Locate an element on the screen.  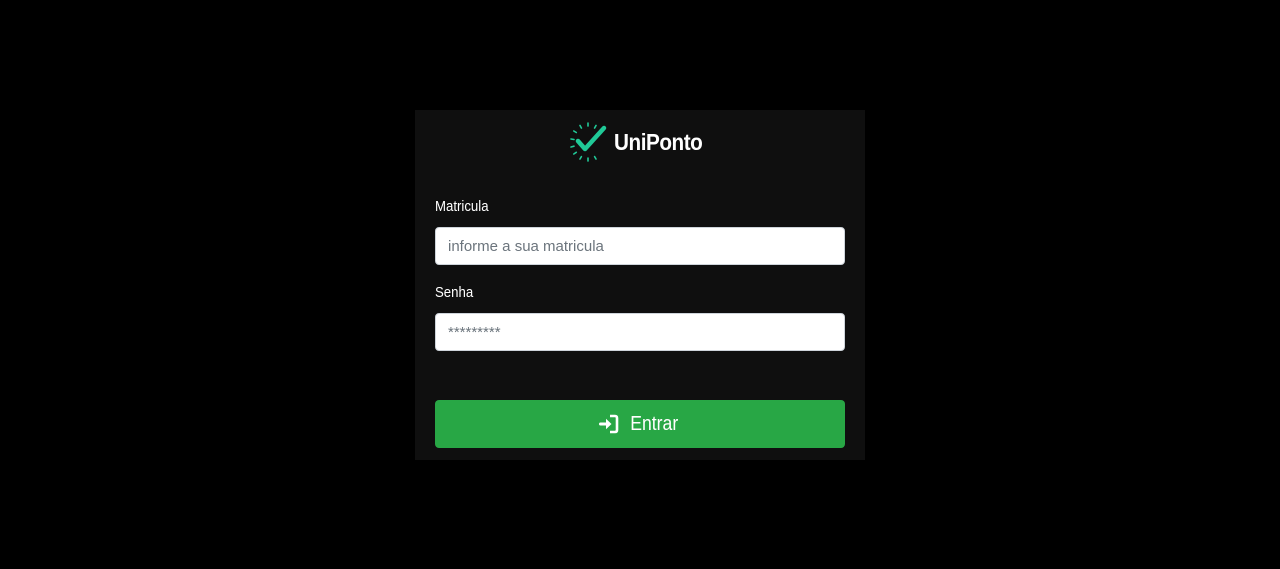
brand-header: UniPonto is located at coordinates (640, 142).